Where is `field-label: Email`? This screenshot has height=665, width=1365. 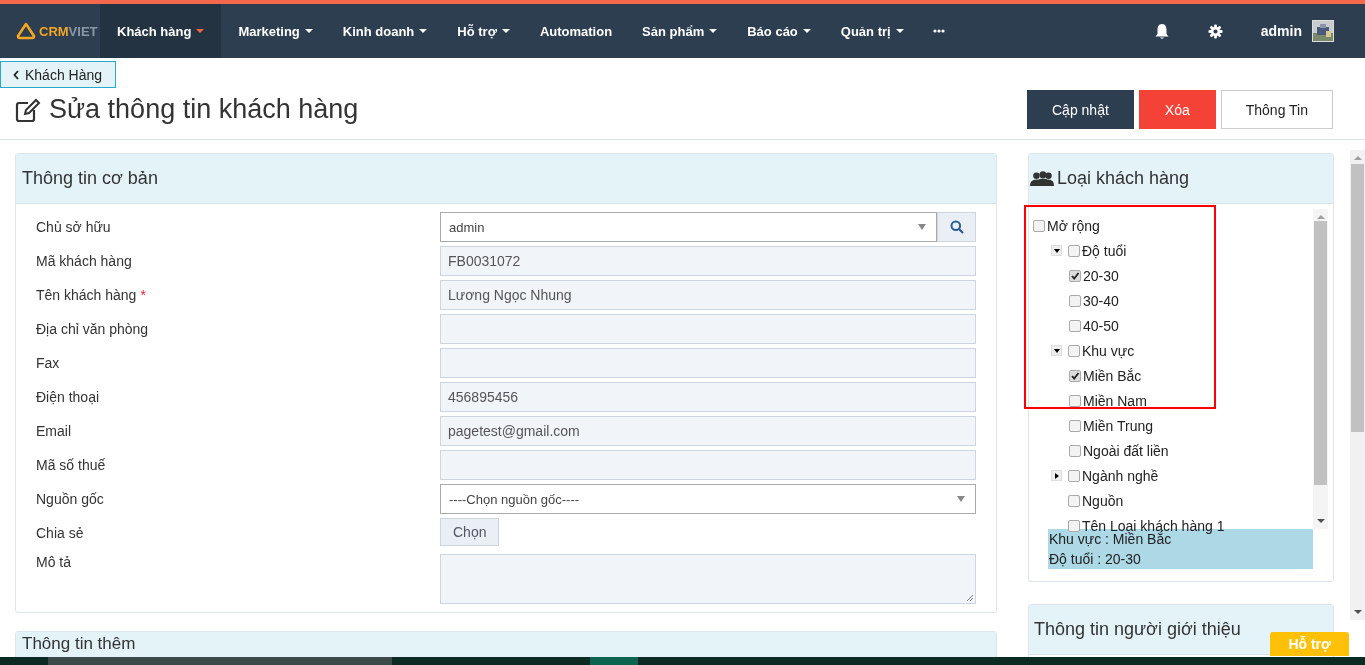
field-label: Email is located at coordinates (53, 431).